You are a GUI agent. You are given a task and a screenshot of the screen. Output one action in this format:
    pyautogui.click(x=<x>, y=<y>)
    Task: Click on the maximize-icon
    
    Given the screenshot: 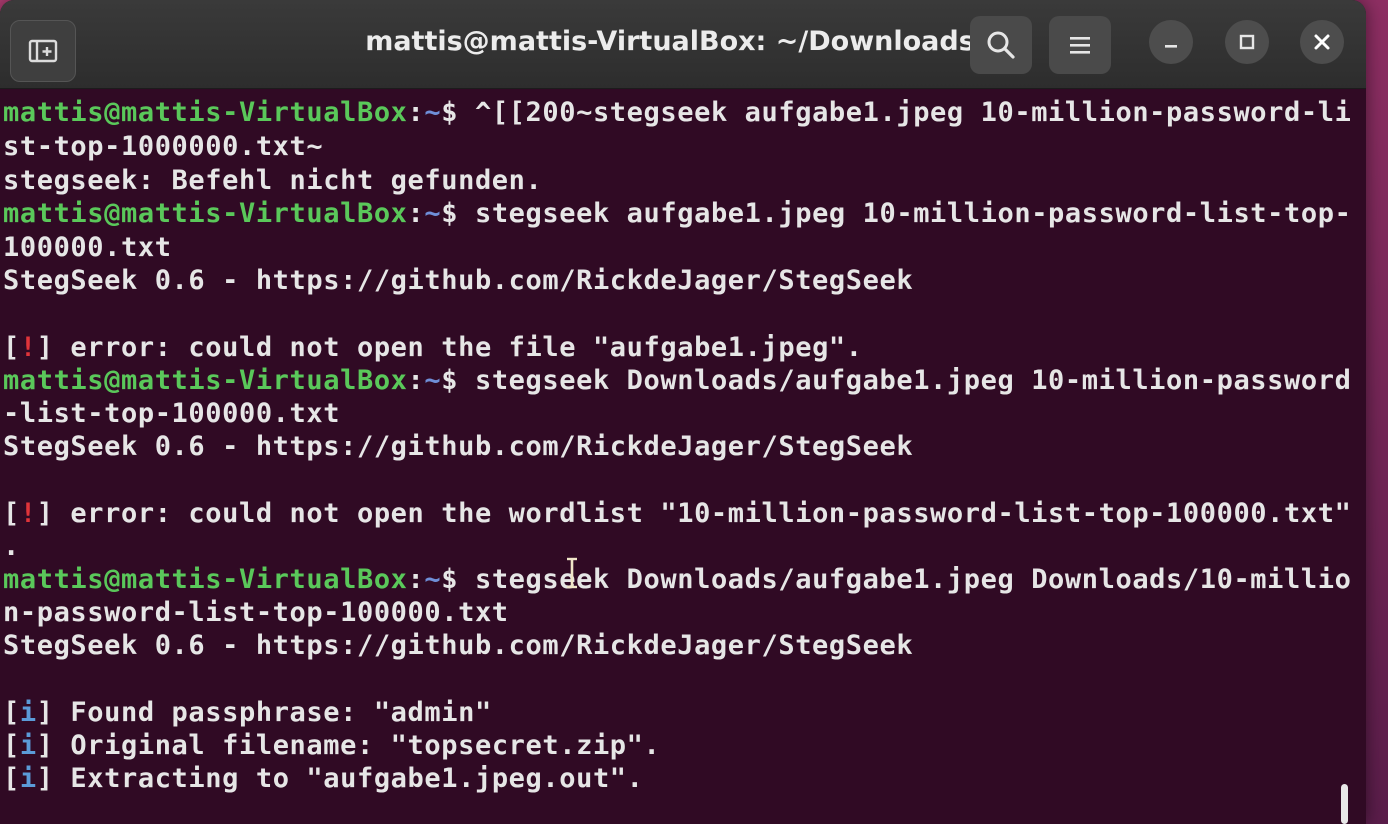 What is the action you would take?
    pyautogui.click(x=1247, y=42)
    